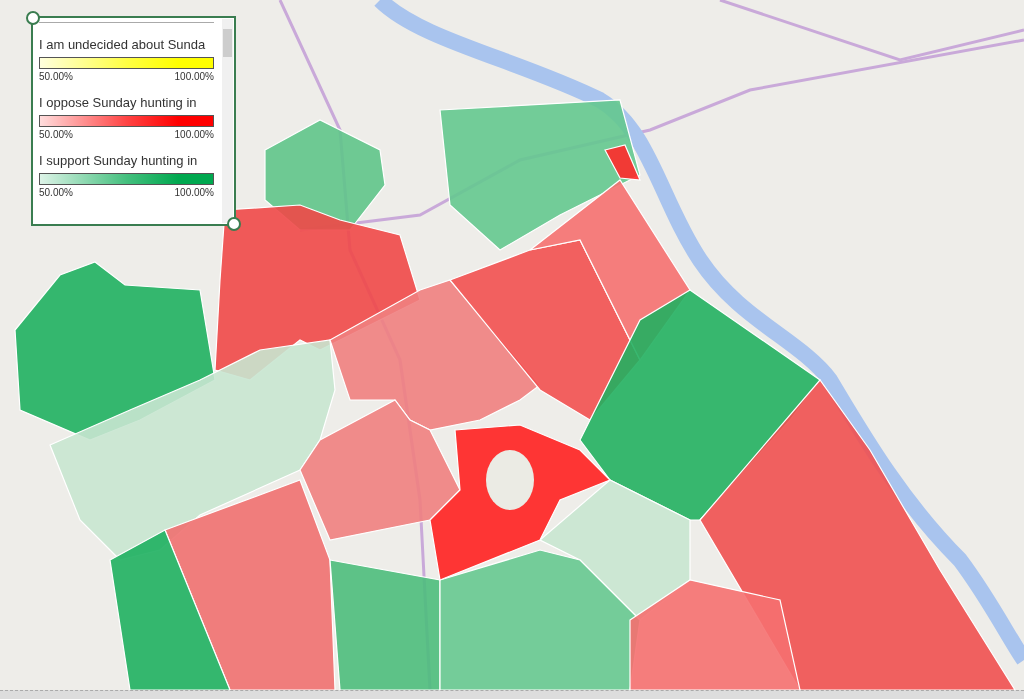  I want to click on legend-title: I support Sunday hunting in, so click(118, 160).